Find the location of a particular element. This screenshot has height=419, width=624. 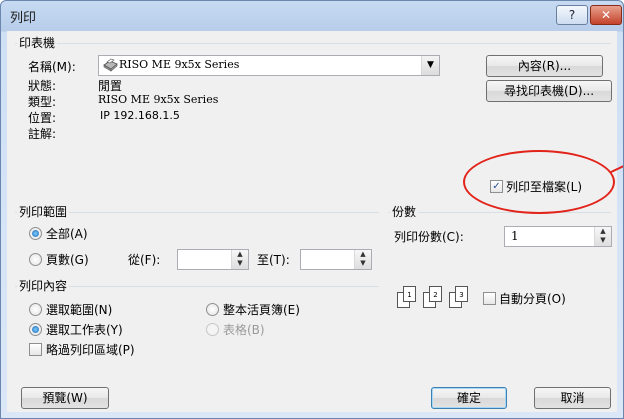

printer-name-value: RISO ME 9x5x Series is located at coordinates (179, 64).